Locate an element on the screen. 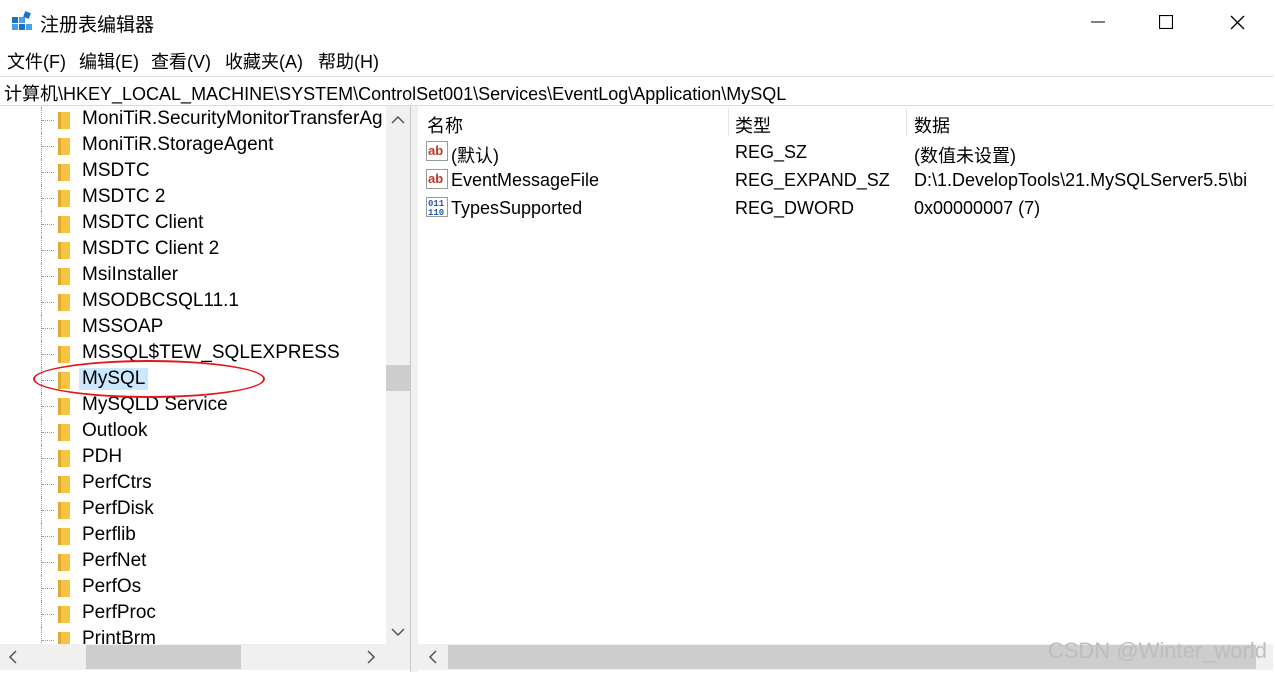 This screenshot has width=1275, height=673. minimize-icon is located at coordinates (1098, 22).